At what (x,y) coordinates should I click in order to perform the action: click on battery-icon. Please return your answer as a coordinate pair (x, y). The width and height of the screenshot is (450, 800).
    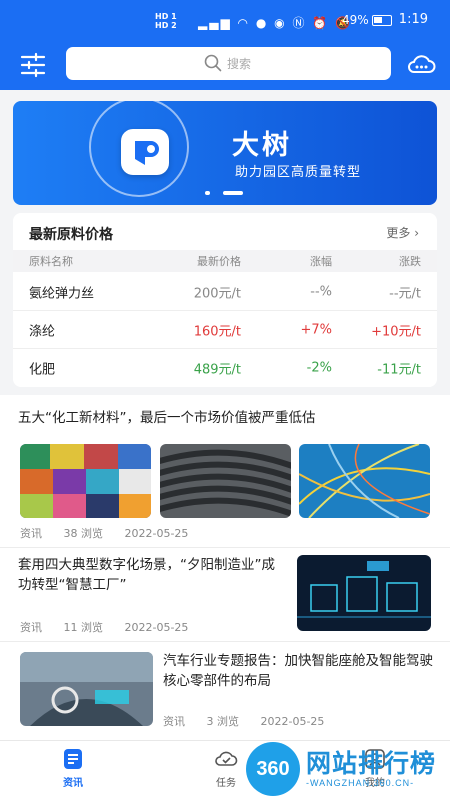
    Looking at the image, I should click on (381, 20).